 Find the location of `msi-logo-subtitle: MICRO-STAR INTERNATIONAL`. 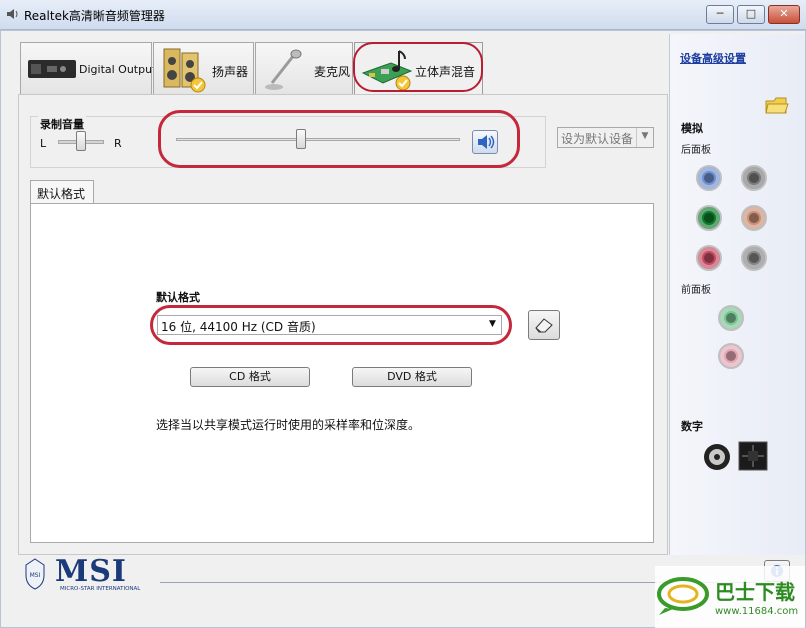

msi-logo-subtitle: MICRO-STAR INTERNATIONAL is located at coordinates (100, 589).